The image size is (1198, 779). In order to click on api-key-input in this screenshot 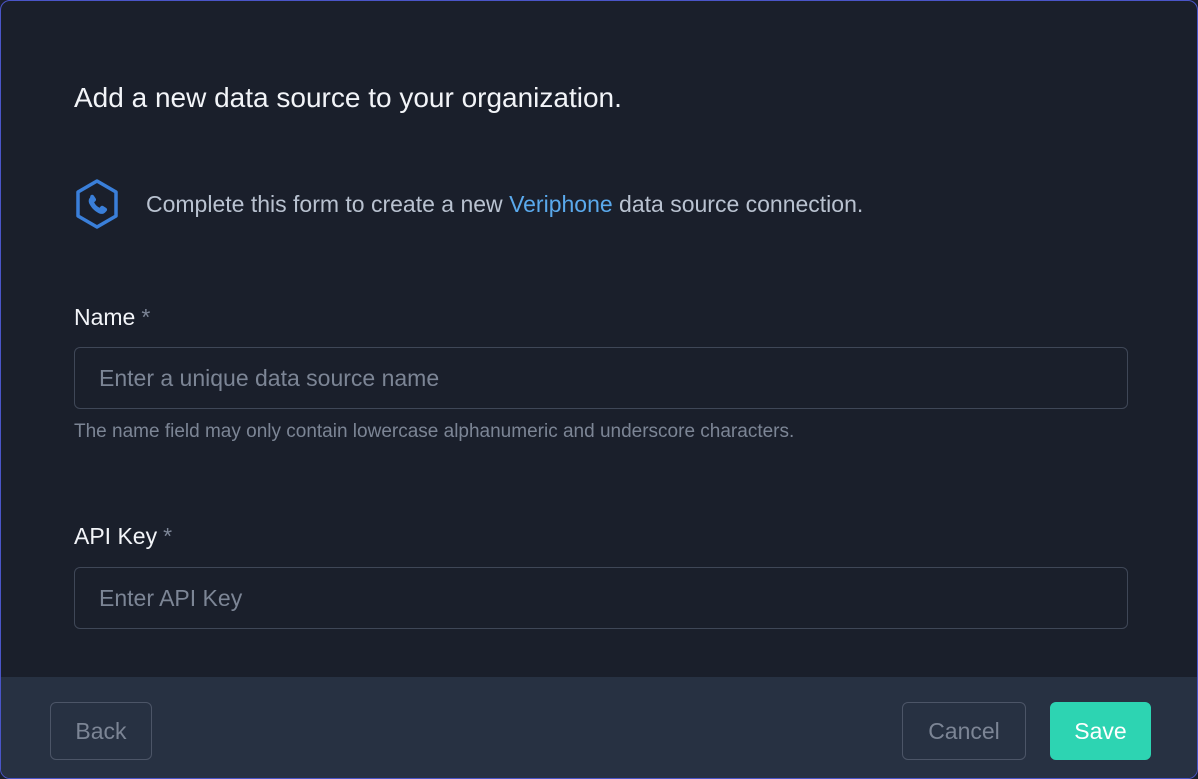, I will do `click(601, 598)`.